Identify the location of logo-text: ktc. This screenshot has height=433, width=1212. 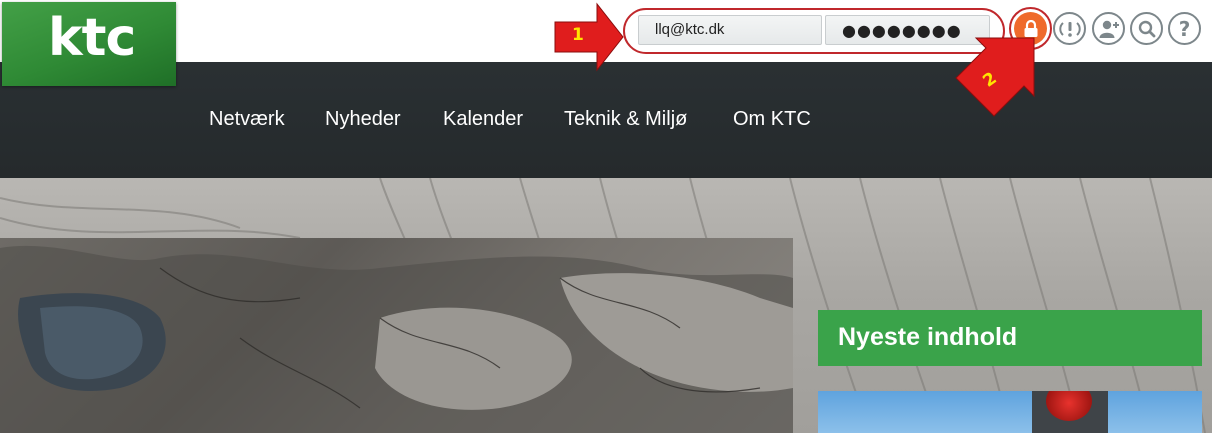
(92, 38).